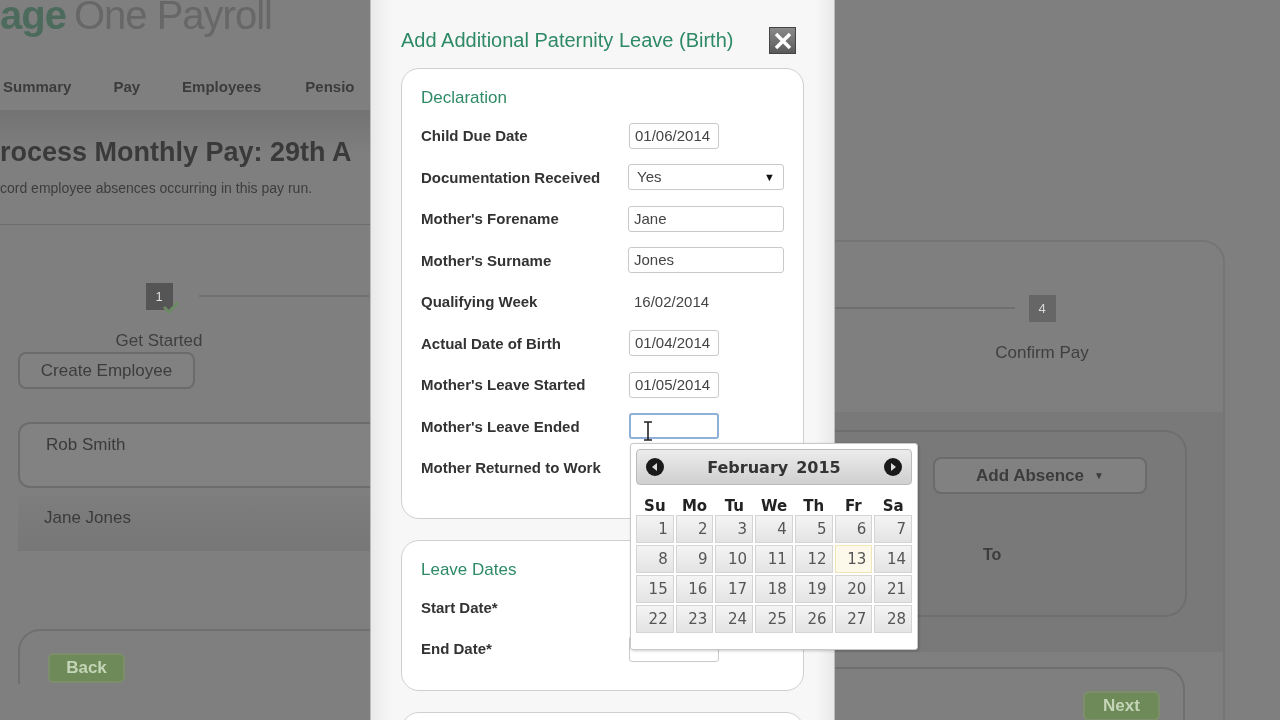 This screenshot has width=1280, height=720. I want to click on section-title: Declaration, so click(464, 97).